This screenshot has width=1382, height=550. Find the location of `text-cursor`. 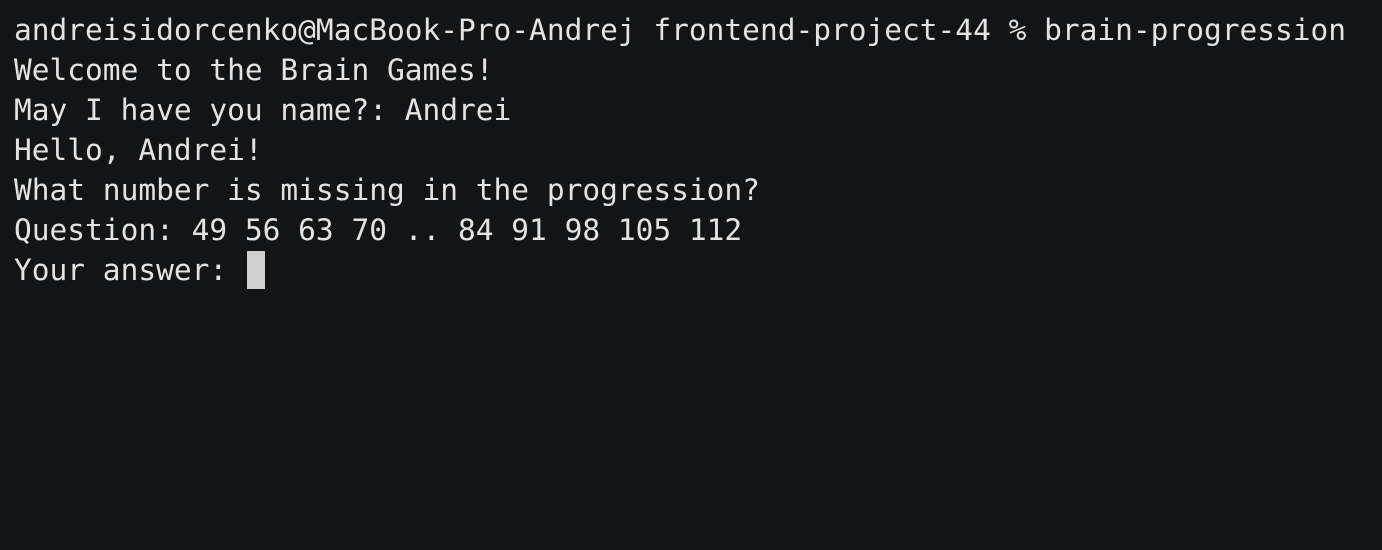

text-cursor is located at coordinates (255, 270).